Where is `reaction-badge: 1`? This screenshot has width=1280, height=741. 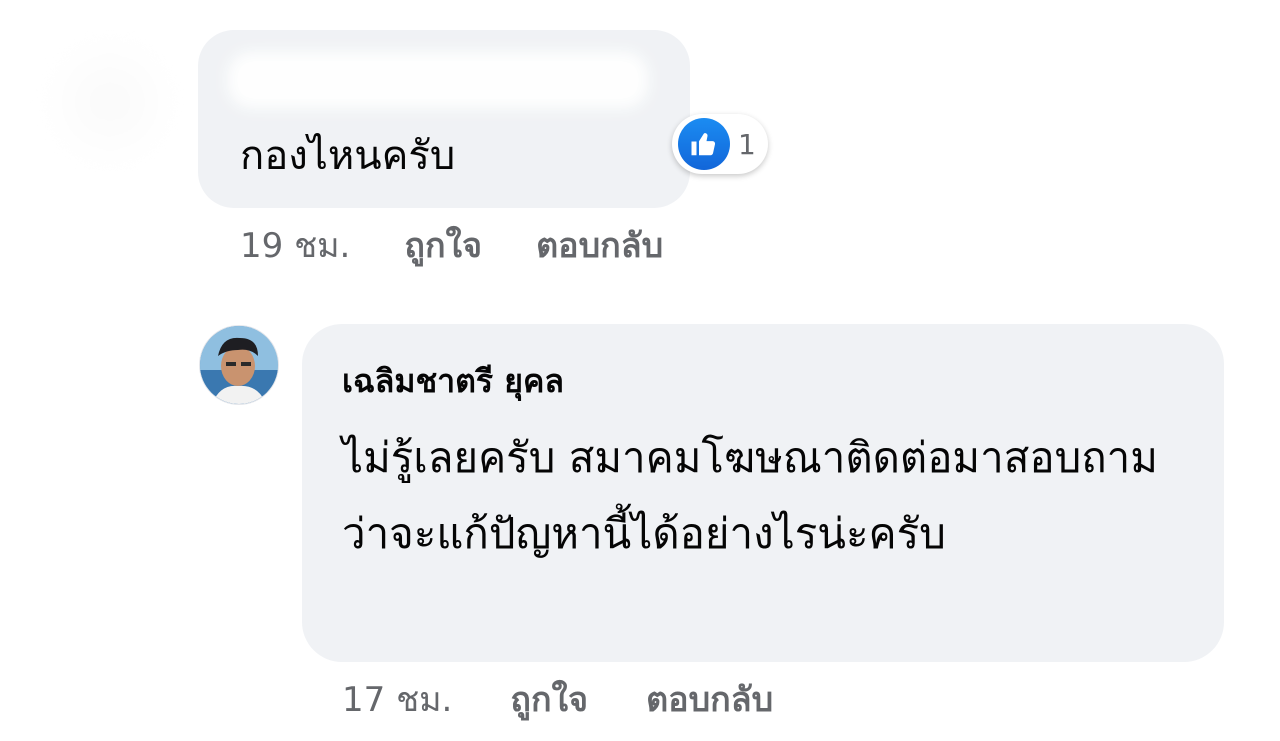 reaction-badge: 1 is located at coordinates (720, 144).